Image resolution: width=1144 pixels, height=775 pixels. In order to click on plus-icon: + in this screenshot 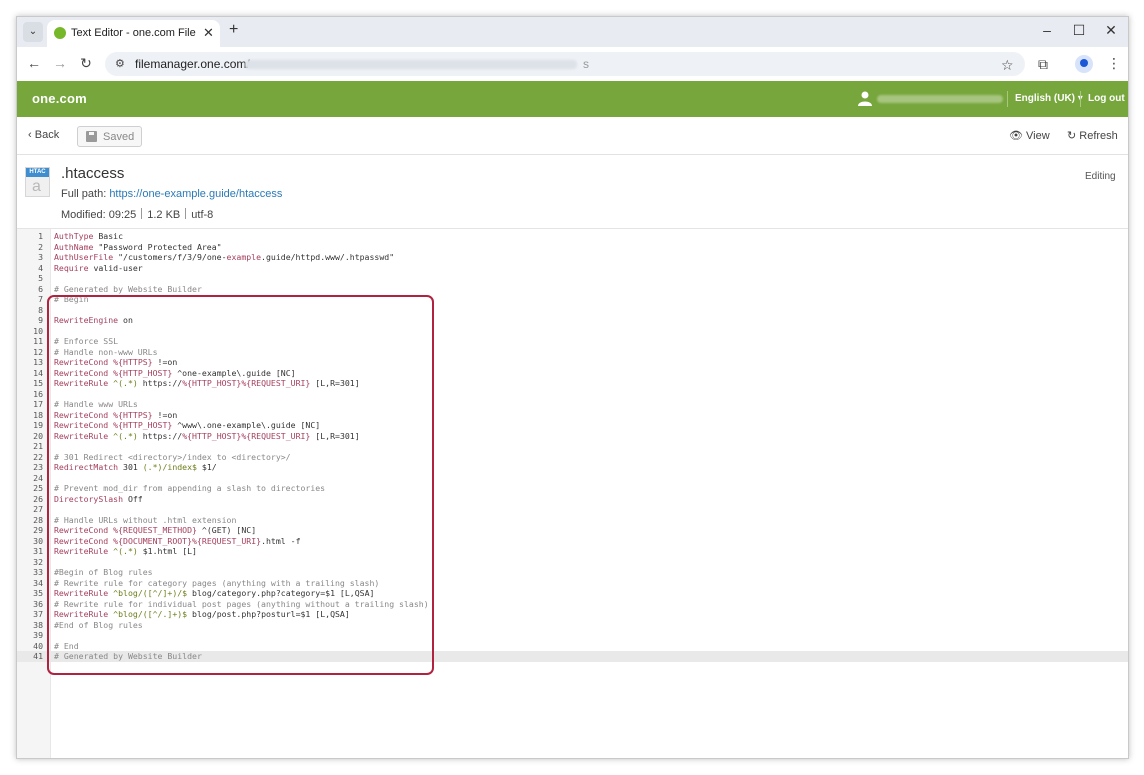, I will do `click(233, 30)`.